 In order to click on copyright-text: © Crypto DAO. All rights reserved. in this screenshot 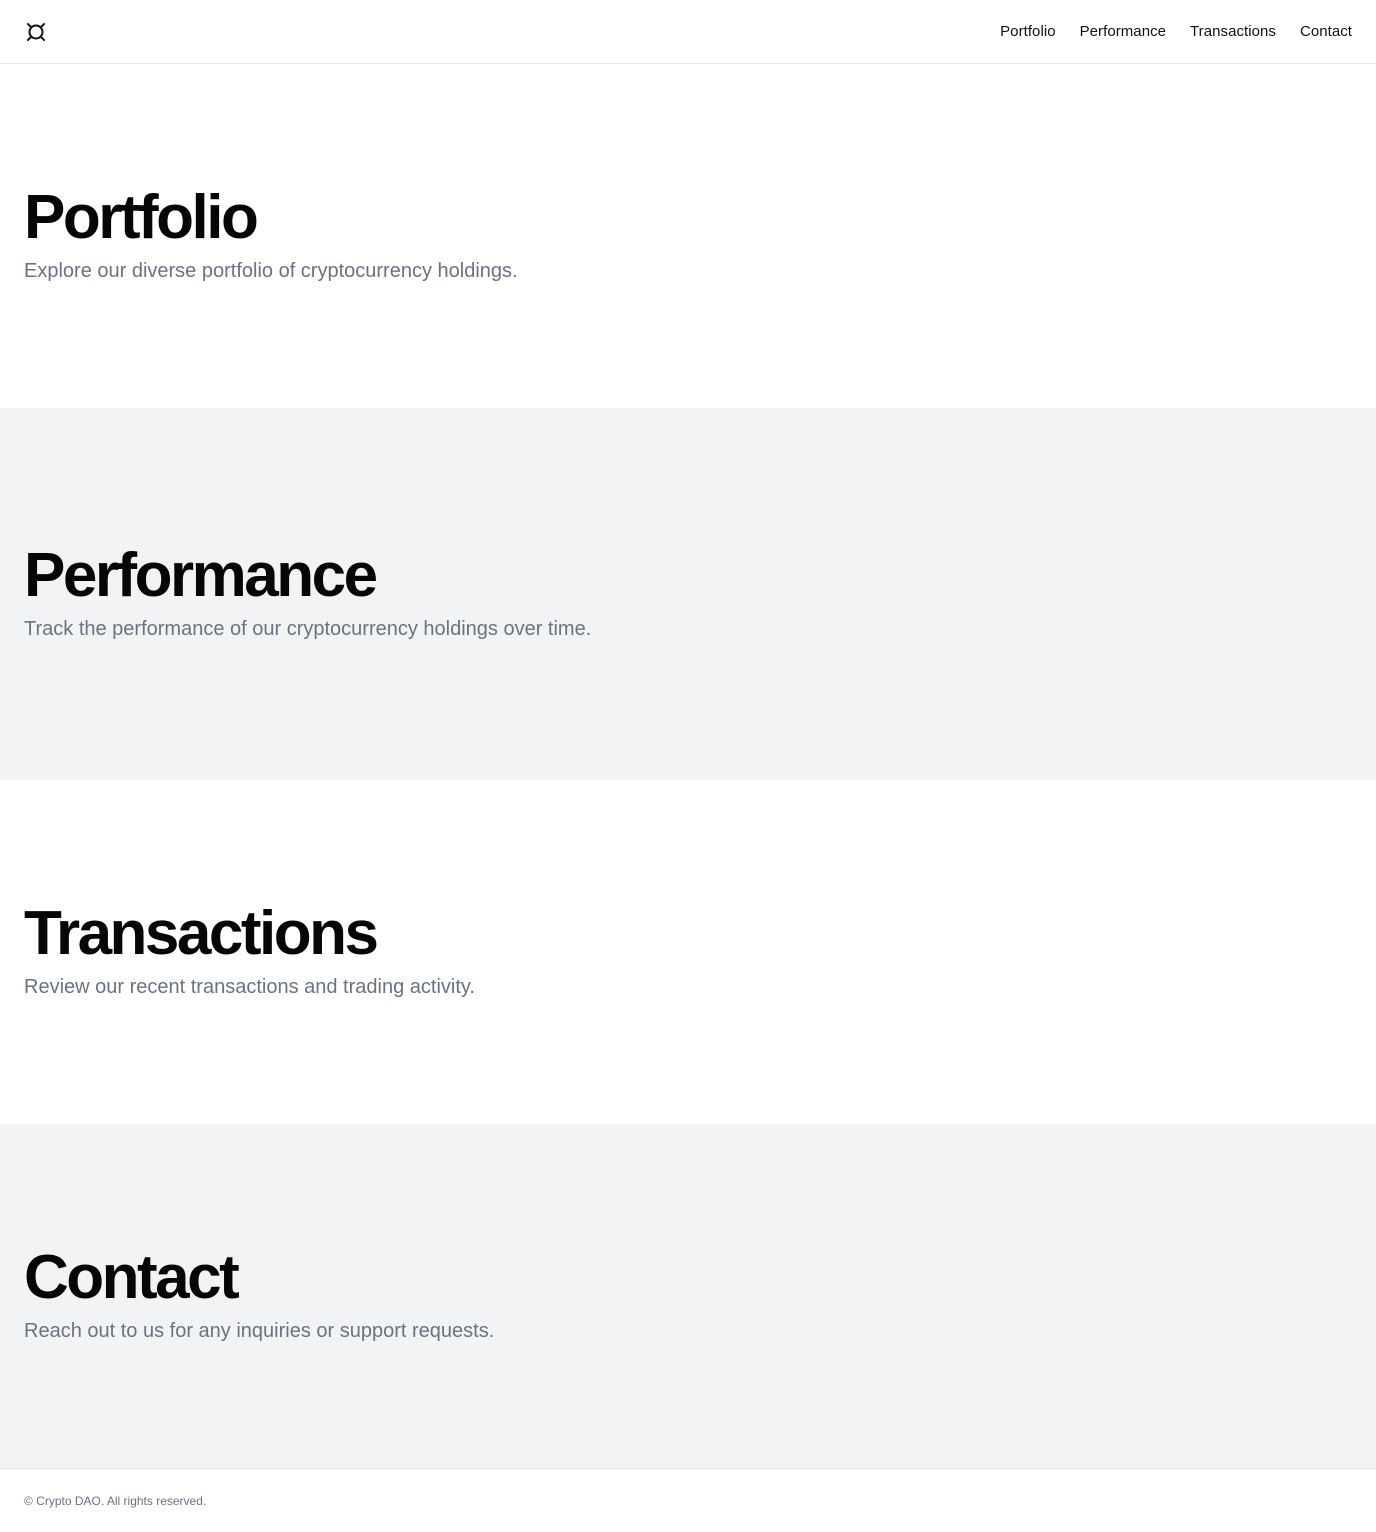, I will do `click(115, 1500)`.